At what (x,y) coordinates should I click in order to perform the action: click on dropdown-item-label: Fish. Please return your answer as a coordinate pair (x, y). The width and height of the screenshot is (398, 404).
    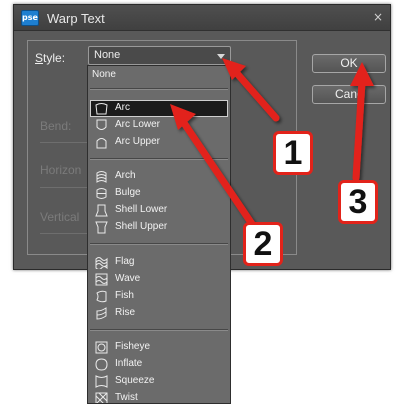
    Looking at the image, I should click on (124, 295).